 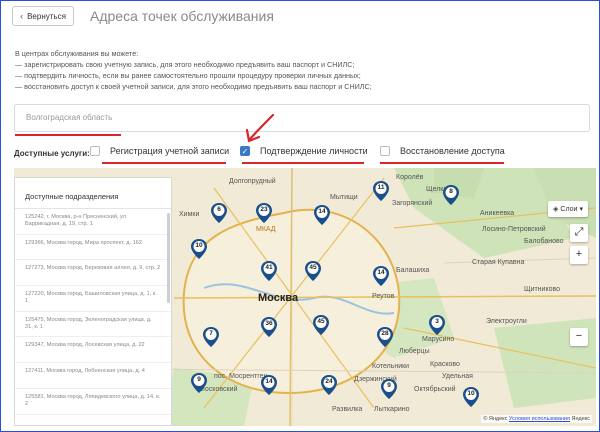 I want to click on service-option-registration: Регистрация учетной записи, so click(x=159, y=151).